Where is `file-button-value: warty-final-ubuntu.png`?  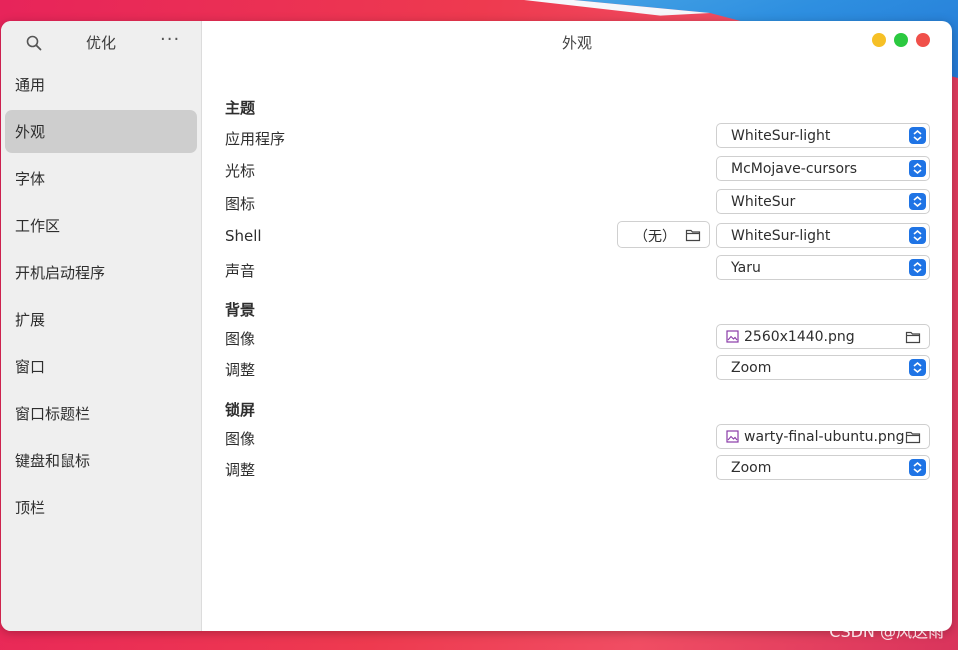
file-button-value: warty-final-ubuntu.png is located at coordinates (824, 437).